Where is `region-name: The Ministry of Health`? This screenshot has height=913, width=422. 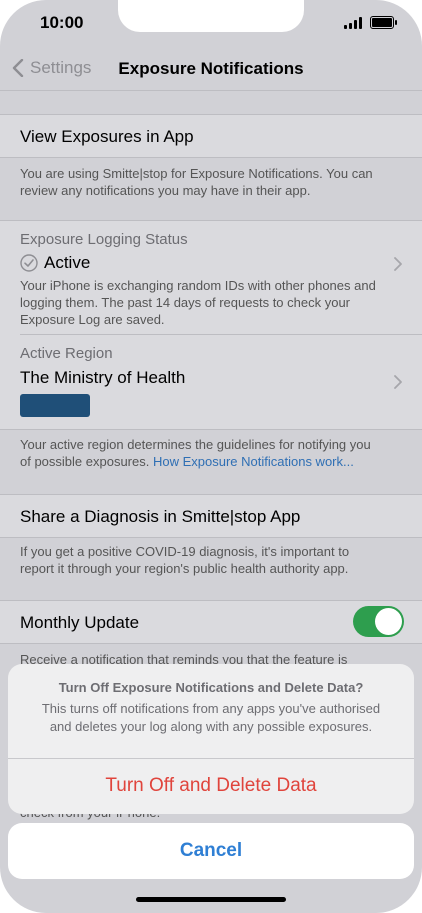 region-name: The Ministry of Health is located at coordinates (102, 378).